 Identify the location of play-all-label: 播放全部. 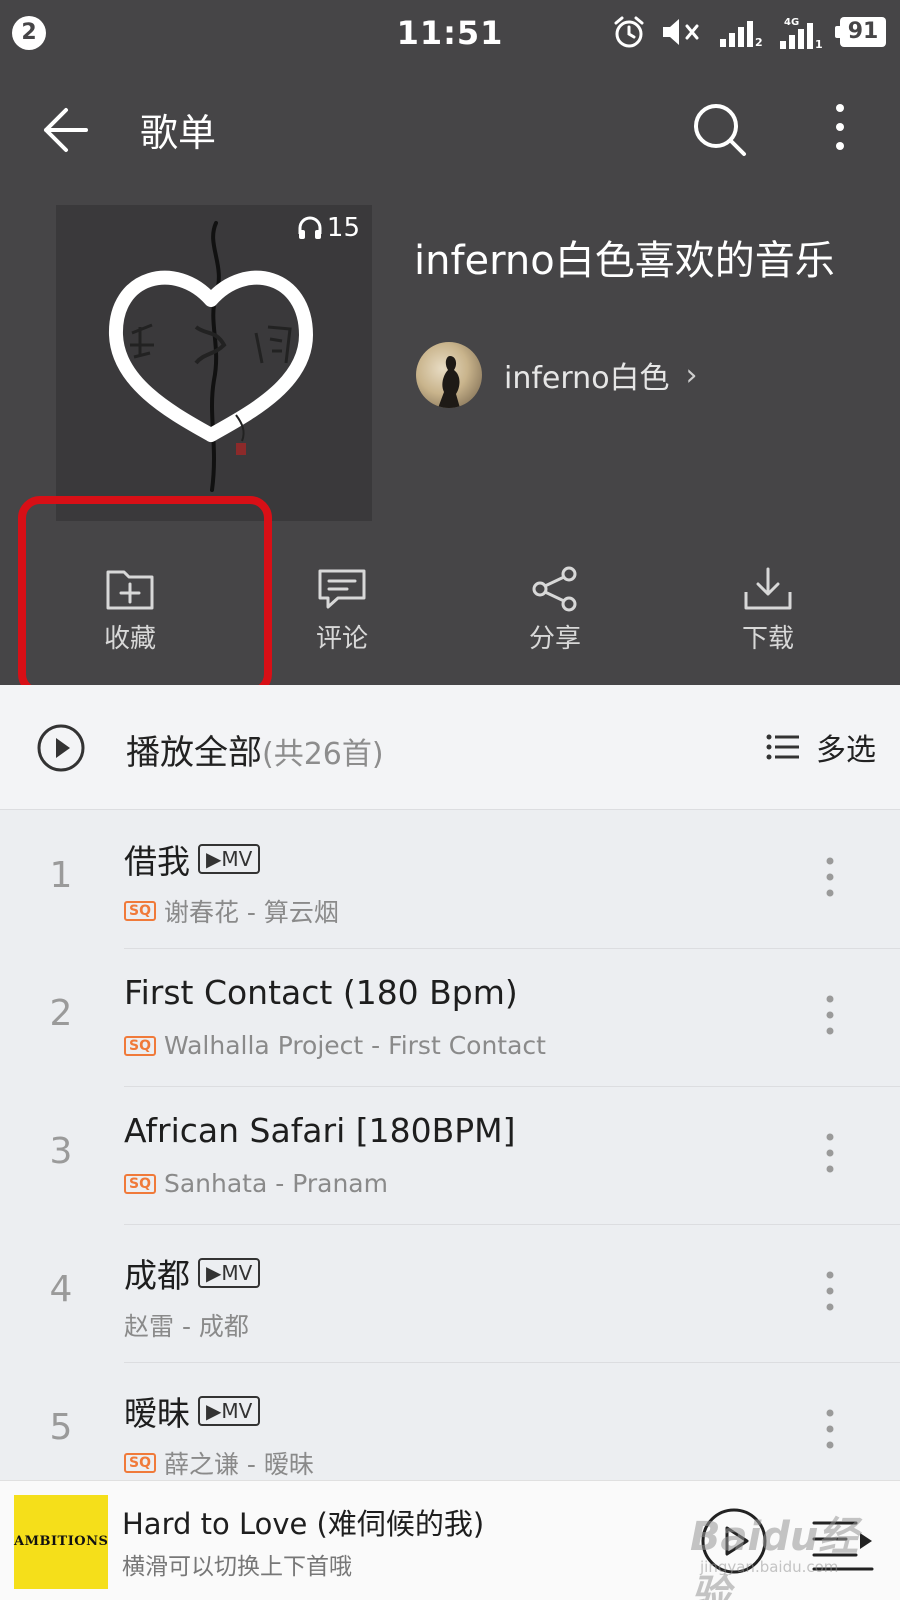
(194, 753).